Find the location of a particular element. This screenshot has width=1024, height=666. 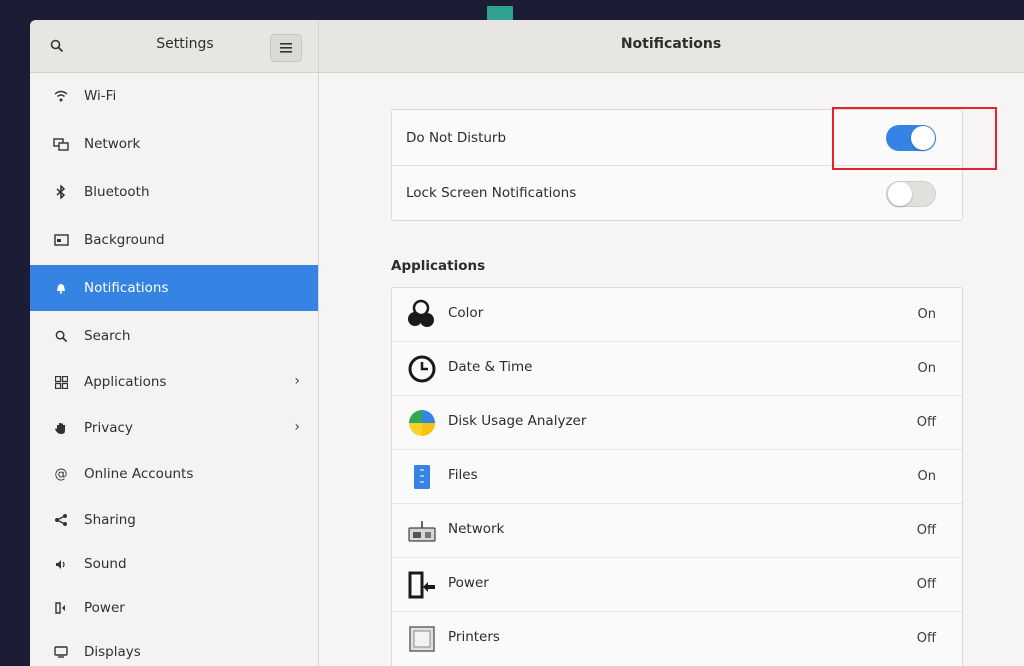

display-icon is located at coordinates (61, 652).